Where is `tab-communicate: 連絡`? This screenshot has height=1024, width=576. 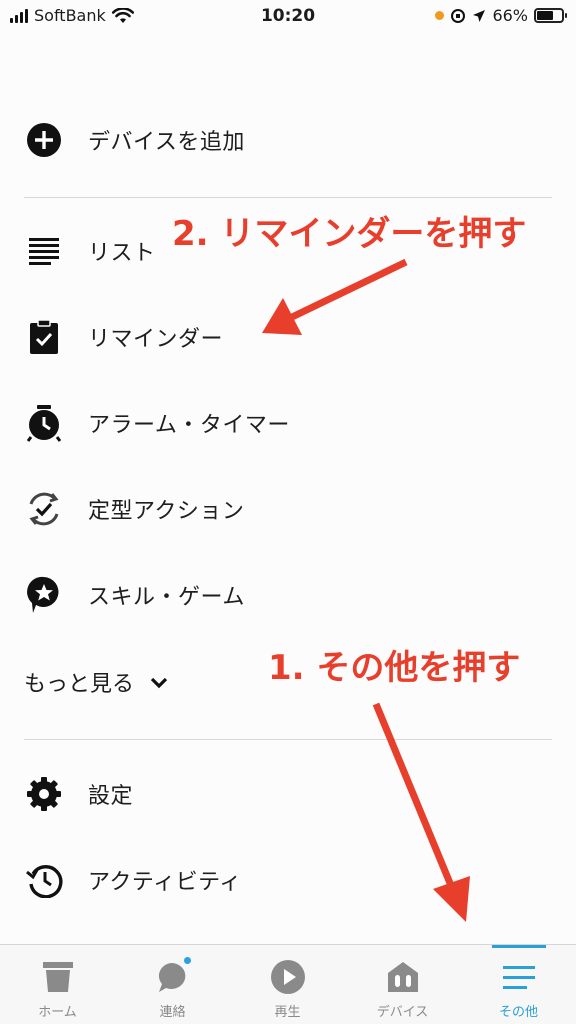 tab-communicate: 連絡 is located at coordinates (172, 984).